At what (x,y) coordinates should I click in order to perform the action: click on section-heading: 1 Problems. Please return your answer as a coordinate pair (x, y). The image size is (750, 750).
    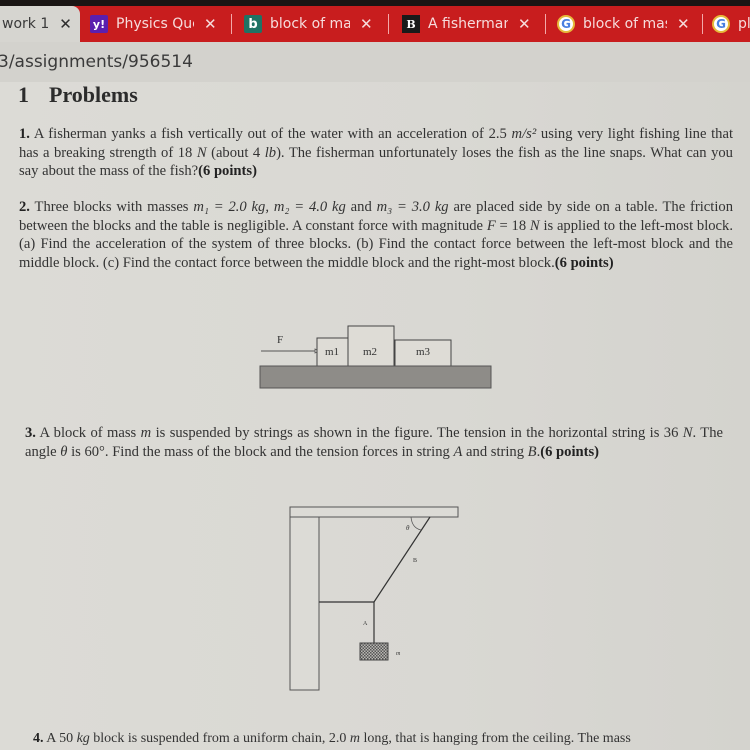
    Looking at the image, I should click on (78, 95).